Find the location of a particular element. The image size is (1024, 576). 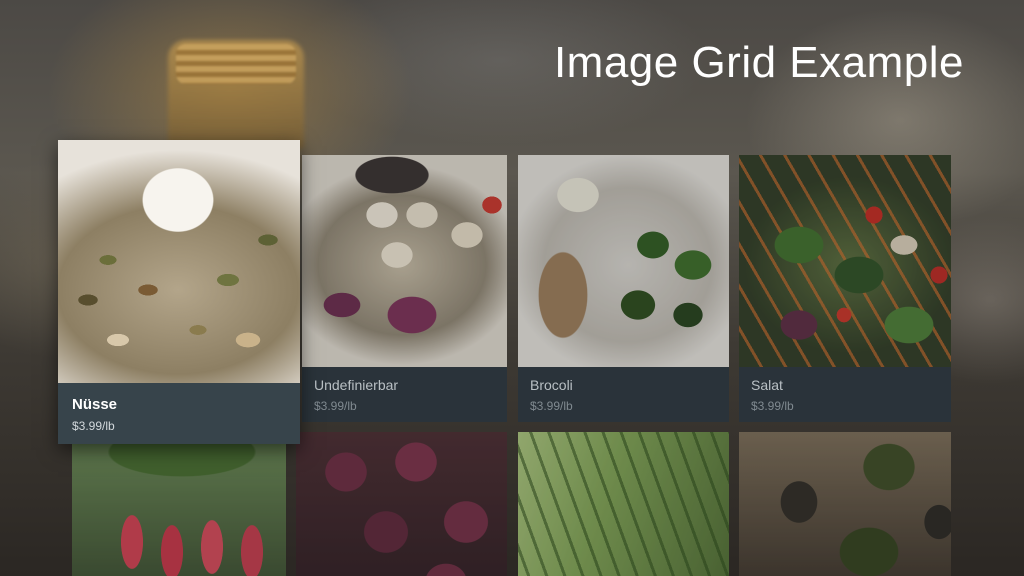

grid-card-radish is located at coordinates (179, 504).